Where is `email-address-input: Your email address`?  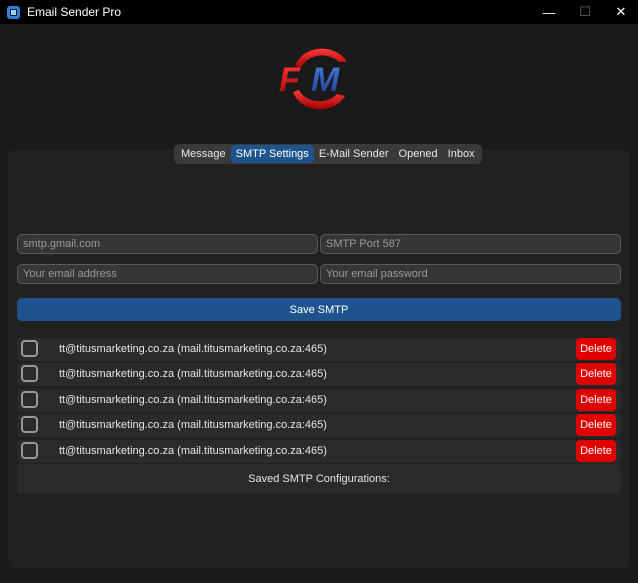
email-address-input: Your email address is located at coordinates (167, 274).